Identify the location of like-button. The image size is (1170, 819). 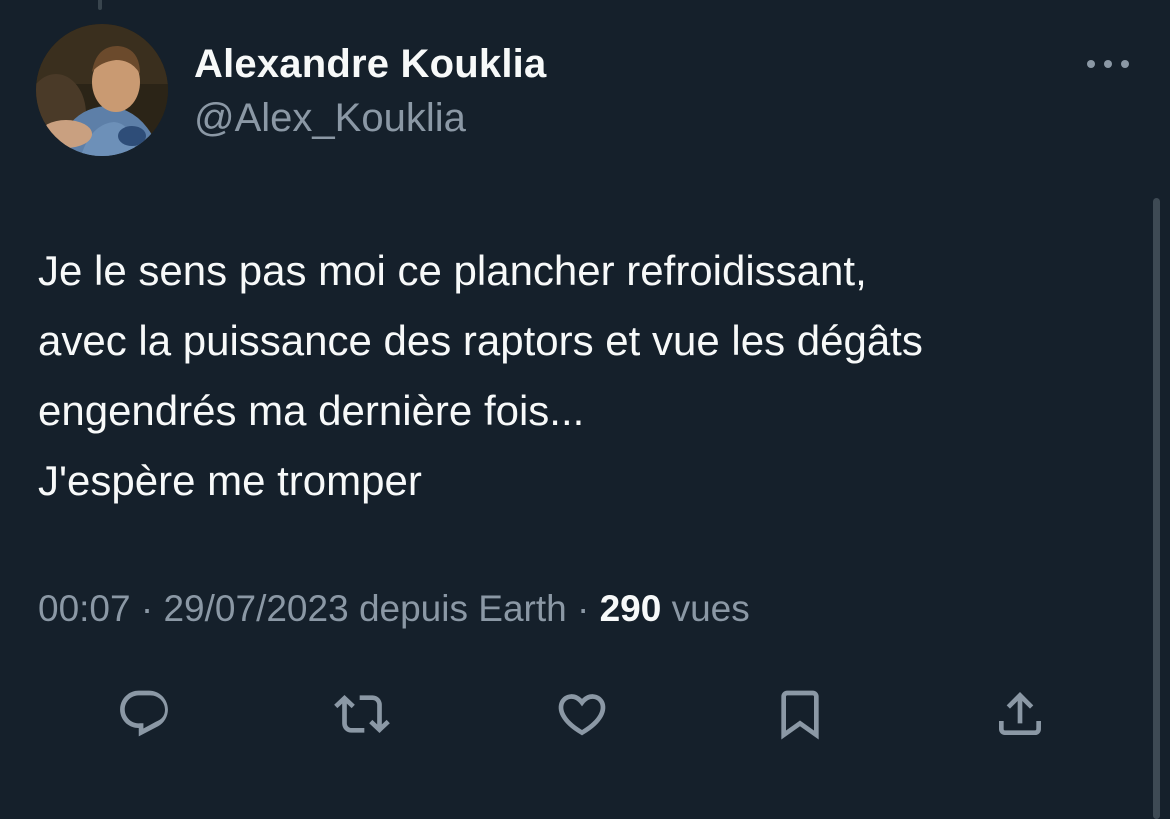
(582, 714).